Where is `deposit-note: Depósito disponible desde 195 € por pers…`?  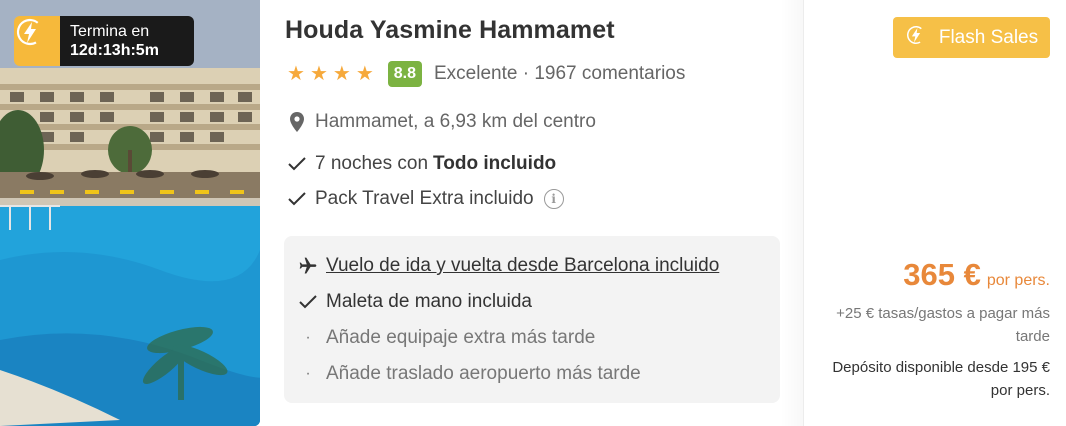
deposit-note: Depósito disponible desde 195 € por pers… is located at coordinates (941, 379).